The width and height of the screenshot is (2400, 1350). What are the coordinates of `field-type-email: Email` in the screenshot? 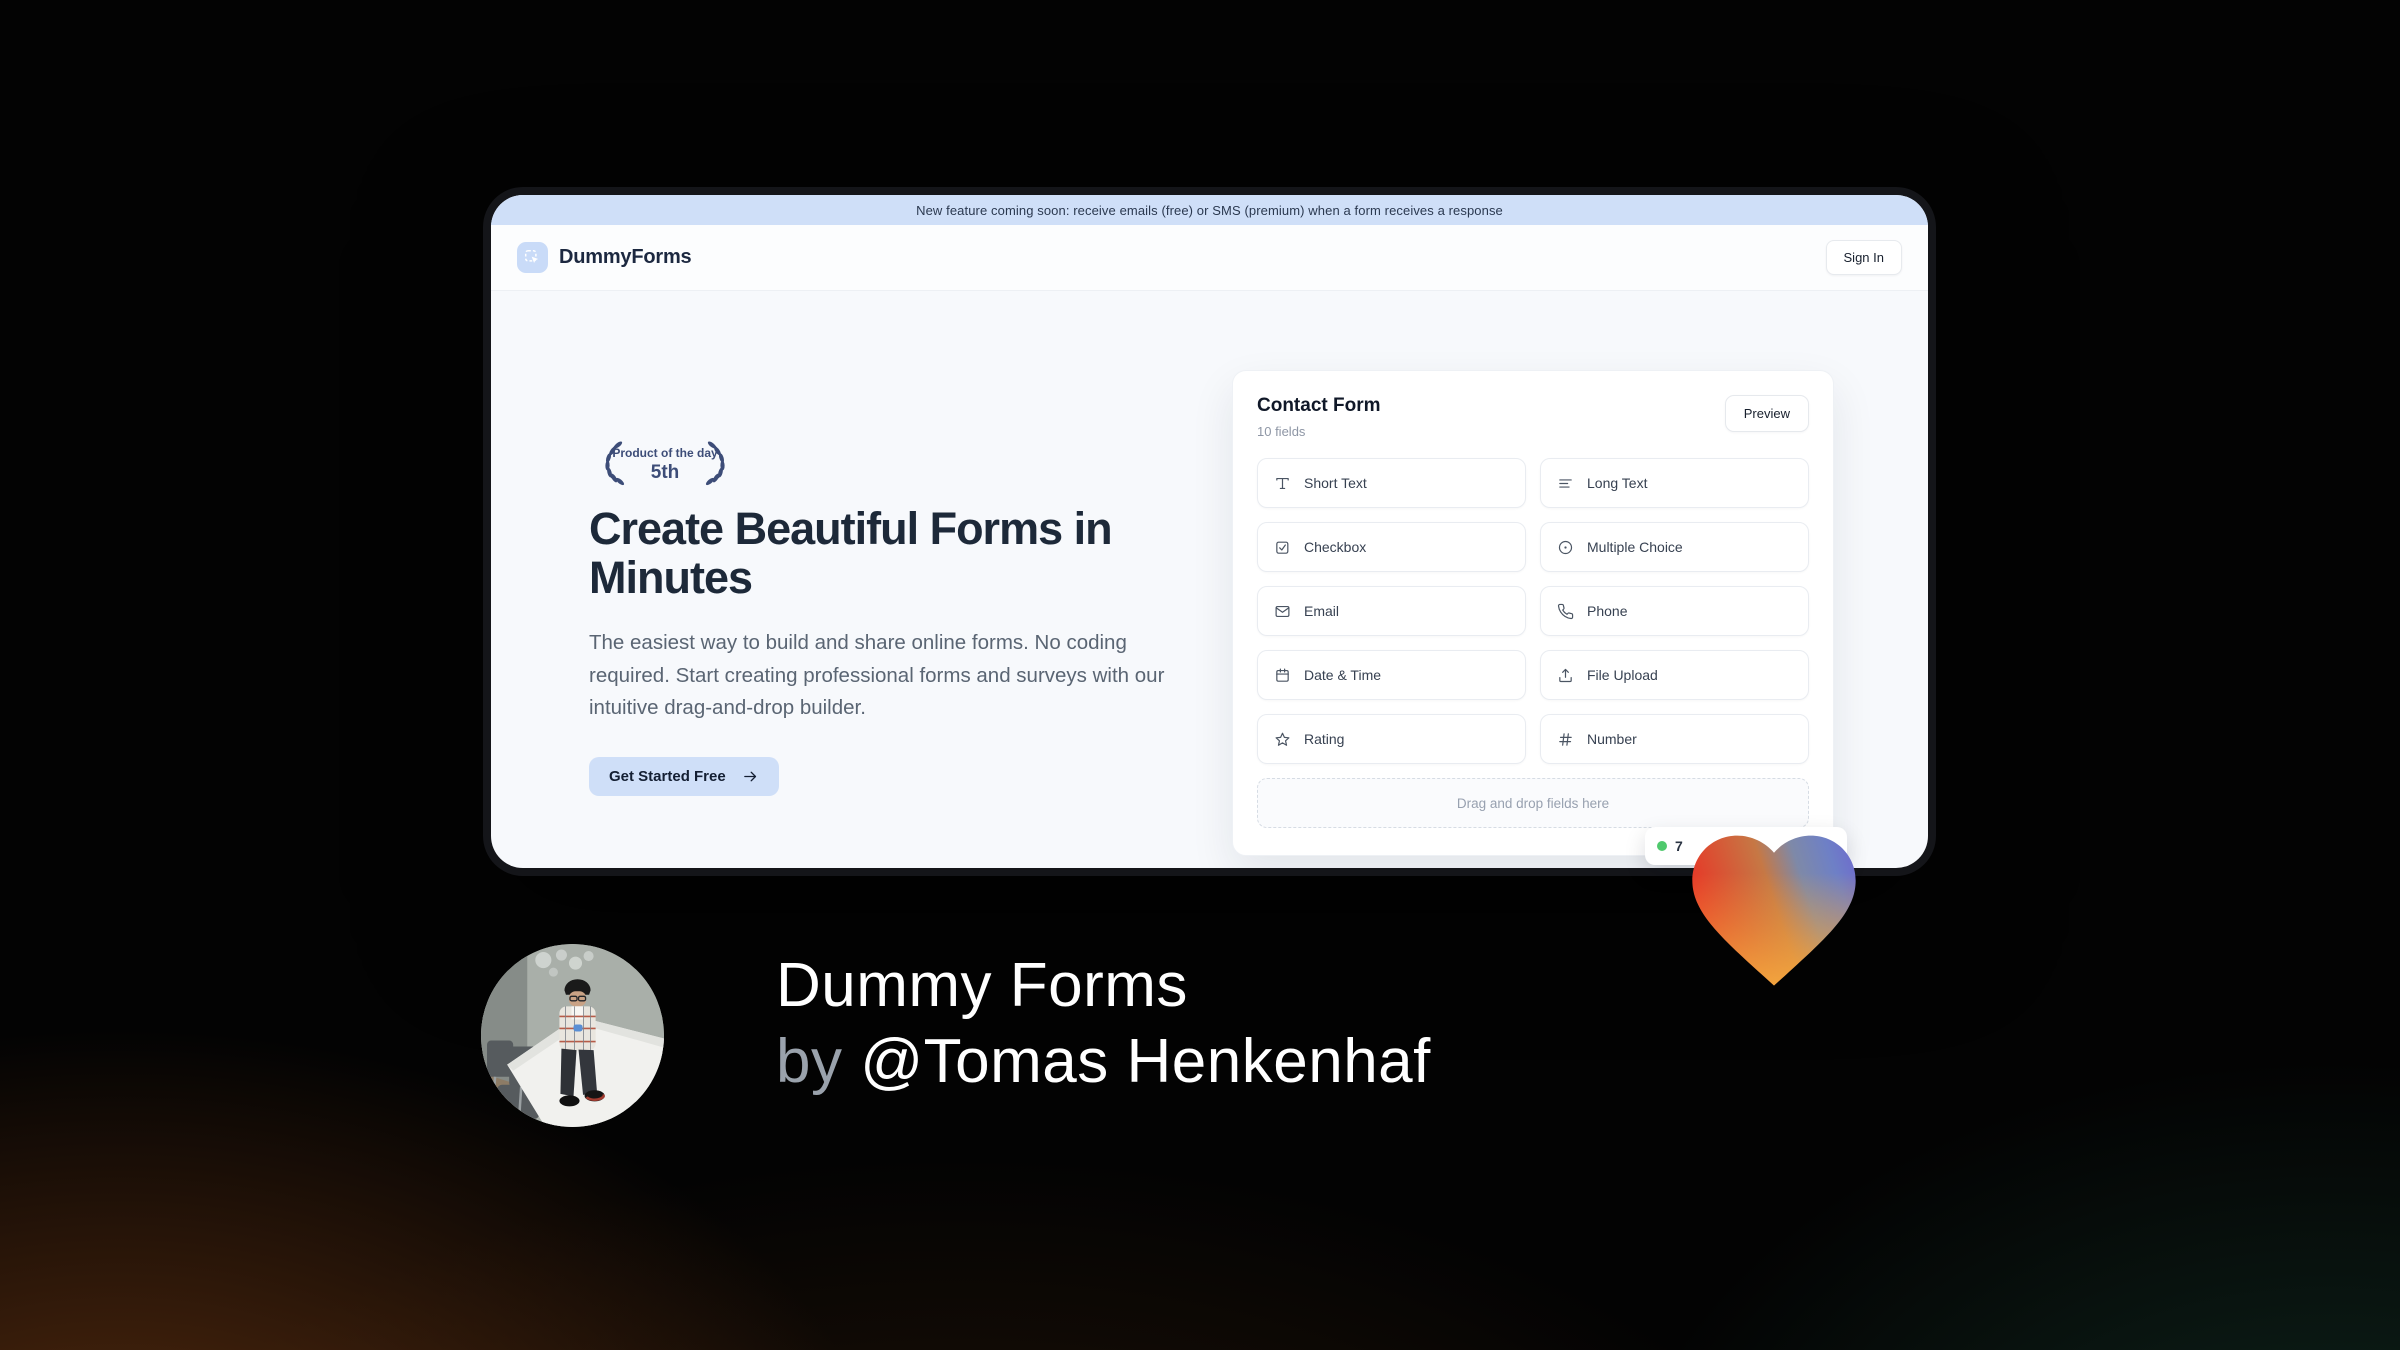 It's located at (1391, 611).